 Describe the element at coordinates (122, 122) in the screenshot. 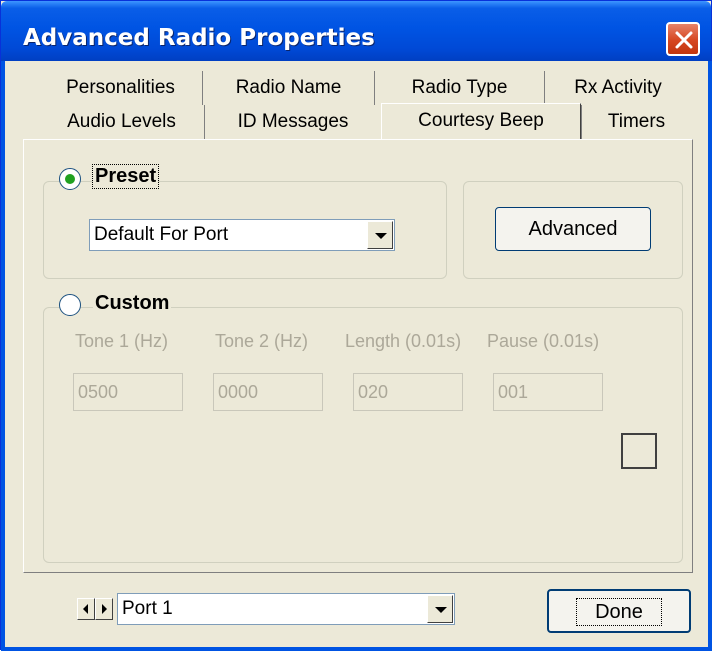

I see `tab-audio-levels: Audio Levels` at that location.